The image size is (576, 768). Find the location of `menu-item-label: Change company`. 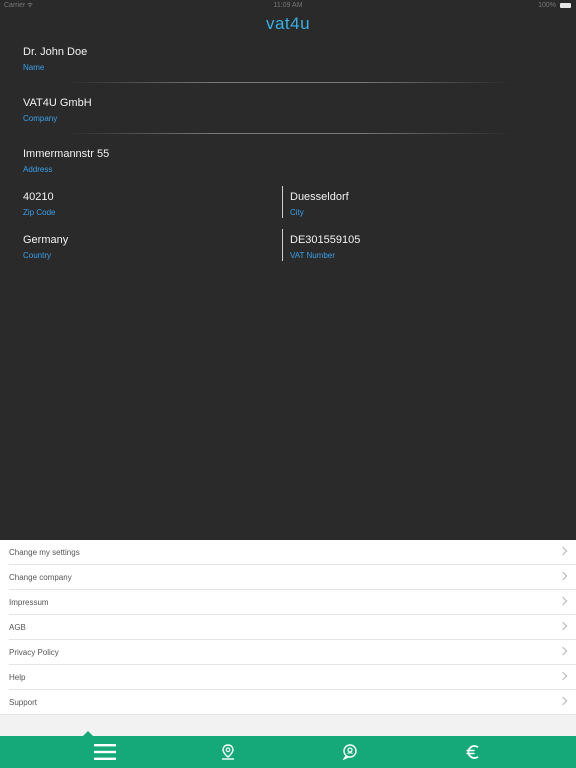

menu-item-label: Change company is located at coordinates (40, 577).